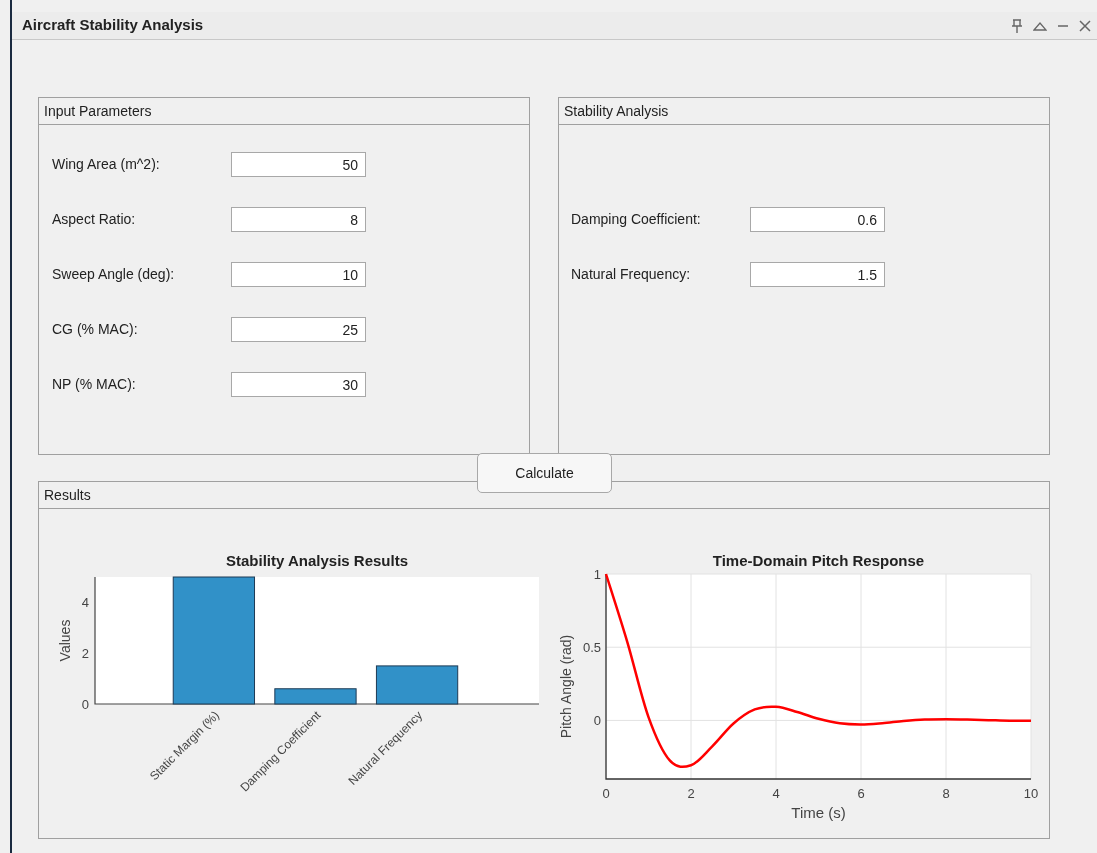 This screenshot has width=1097, height=853. I want to click on field-label: Aspect Ratio:, so click(94, 219).